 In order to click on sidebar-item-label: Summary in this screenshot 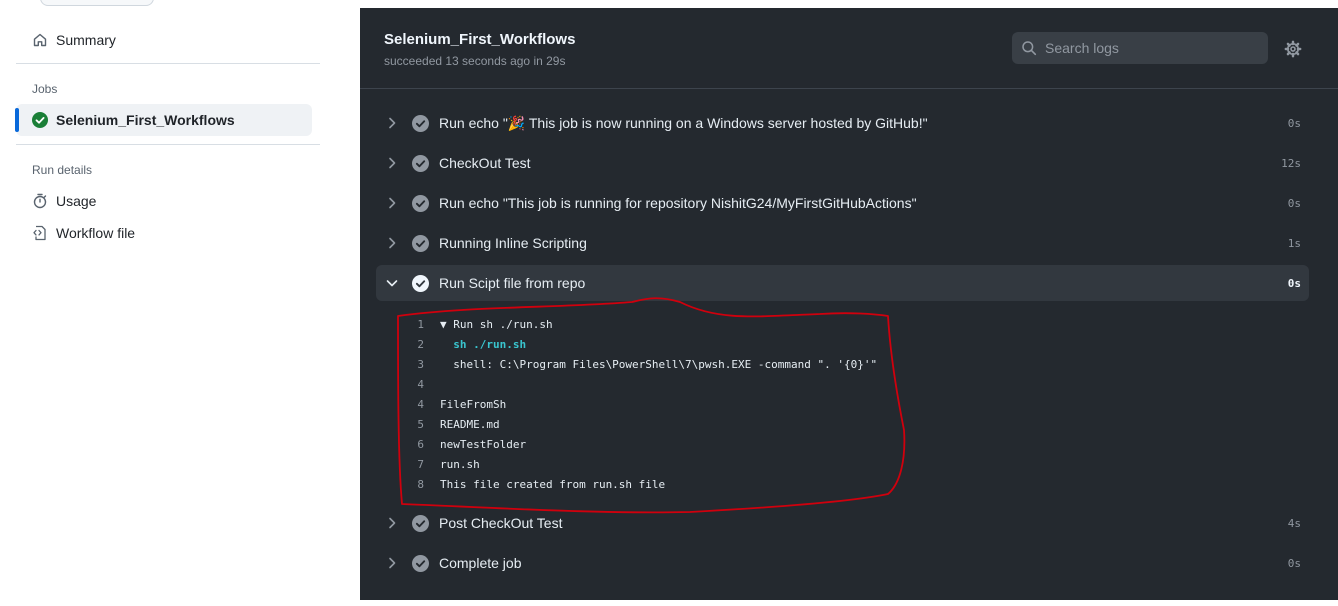, I will do `click(86, 40)`.